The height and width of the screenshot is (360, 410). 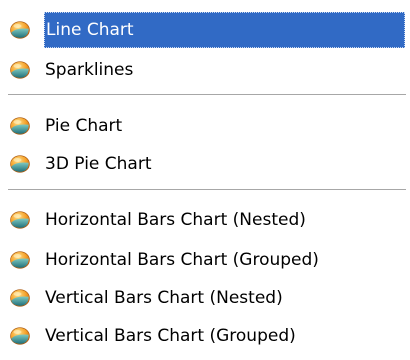 I want to click on menu-item-label: 3D Pie Chart, so click(x=98, y=164).